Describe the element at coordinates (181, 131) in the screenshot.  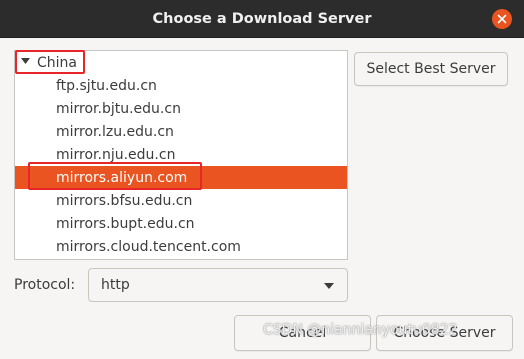
I see `server-row: mirror.lzu.edu.cn` at that location.